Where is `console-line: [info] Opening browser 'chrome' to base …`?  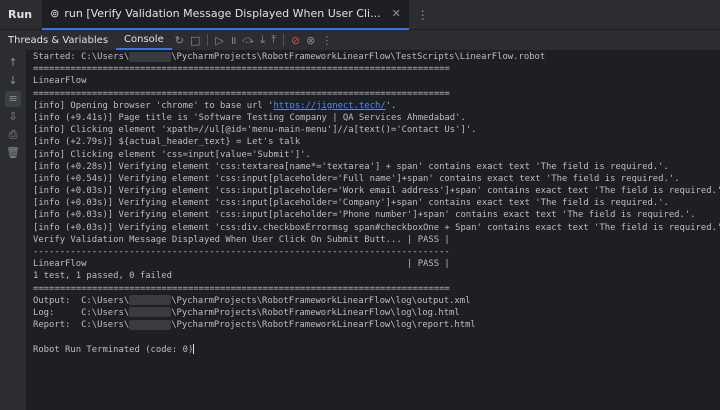
console-line: [info] Opening browser 'chrome' to base … is located at coordinates (215, 105).